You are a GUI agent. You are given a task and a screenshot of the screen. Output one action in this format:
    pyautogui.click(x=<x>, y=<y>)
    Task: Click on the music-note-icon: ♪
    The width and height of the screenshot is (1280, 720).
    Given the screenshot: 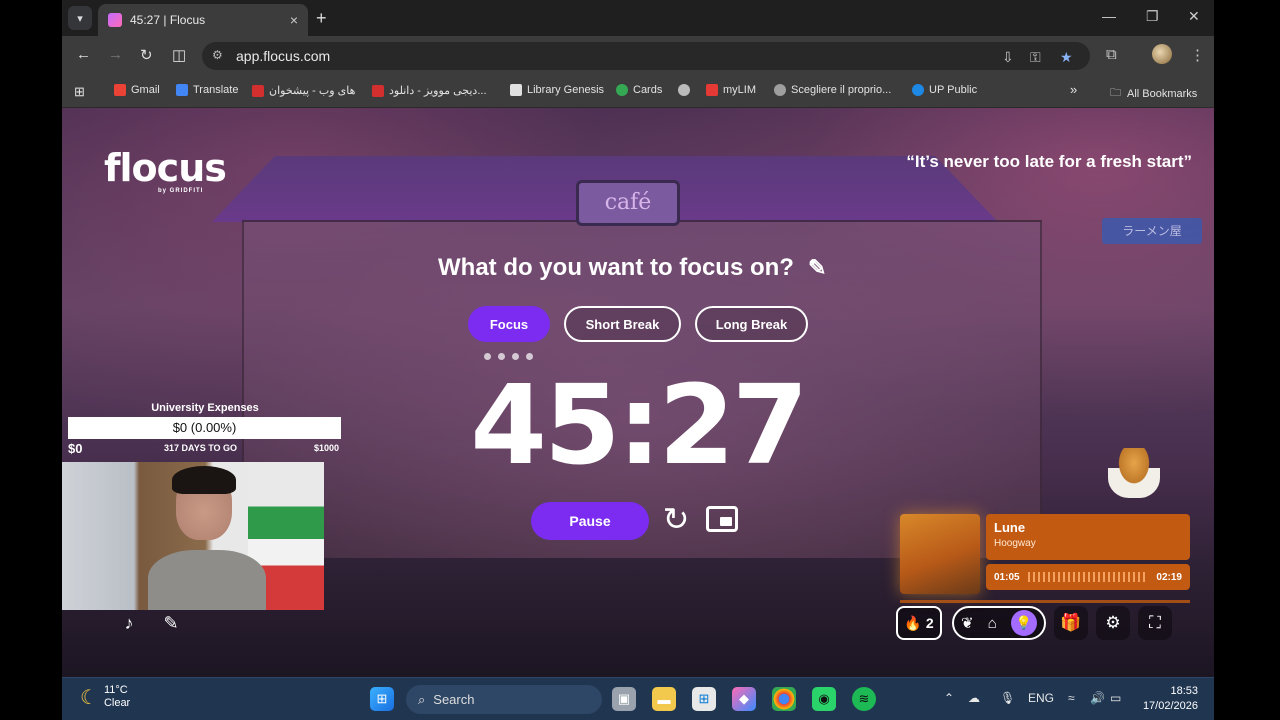 What is the action you would take?
    pyautogui.click(x=129, y=623)
    